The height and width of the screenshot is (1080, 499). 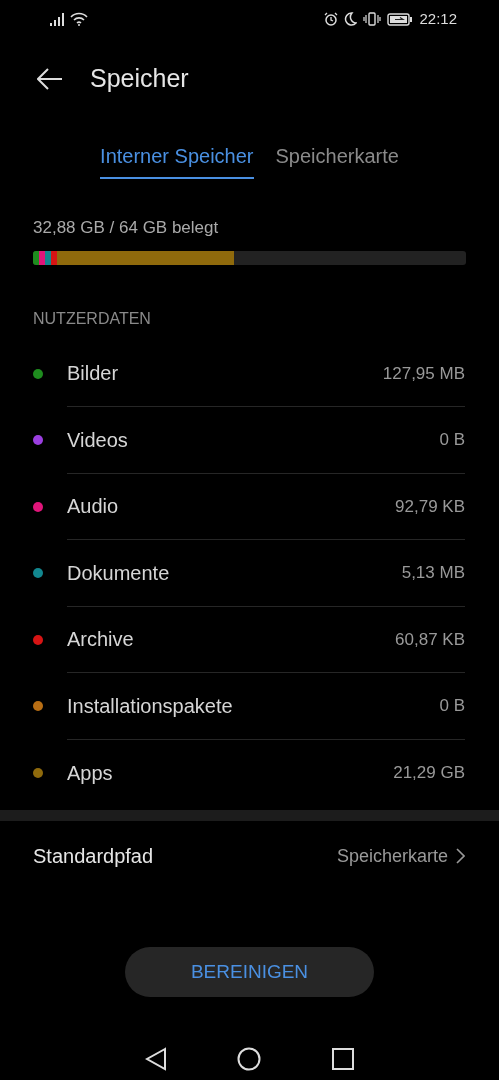 I want to click on category-name: Installationspakete, so click(x=150, y=706).